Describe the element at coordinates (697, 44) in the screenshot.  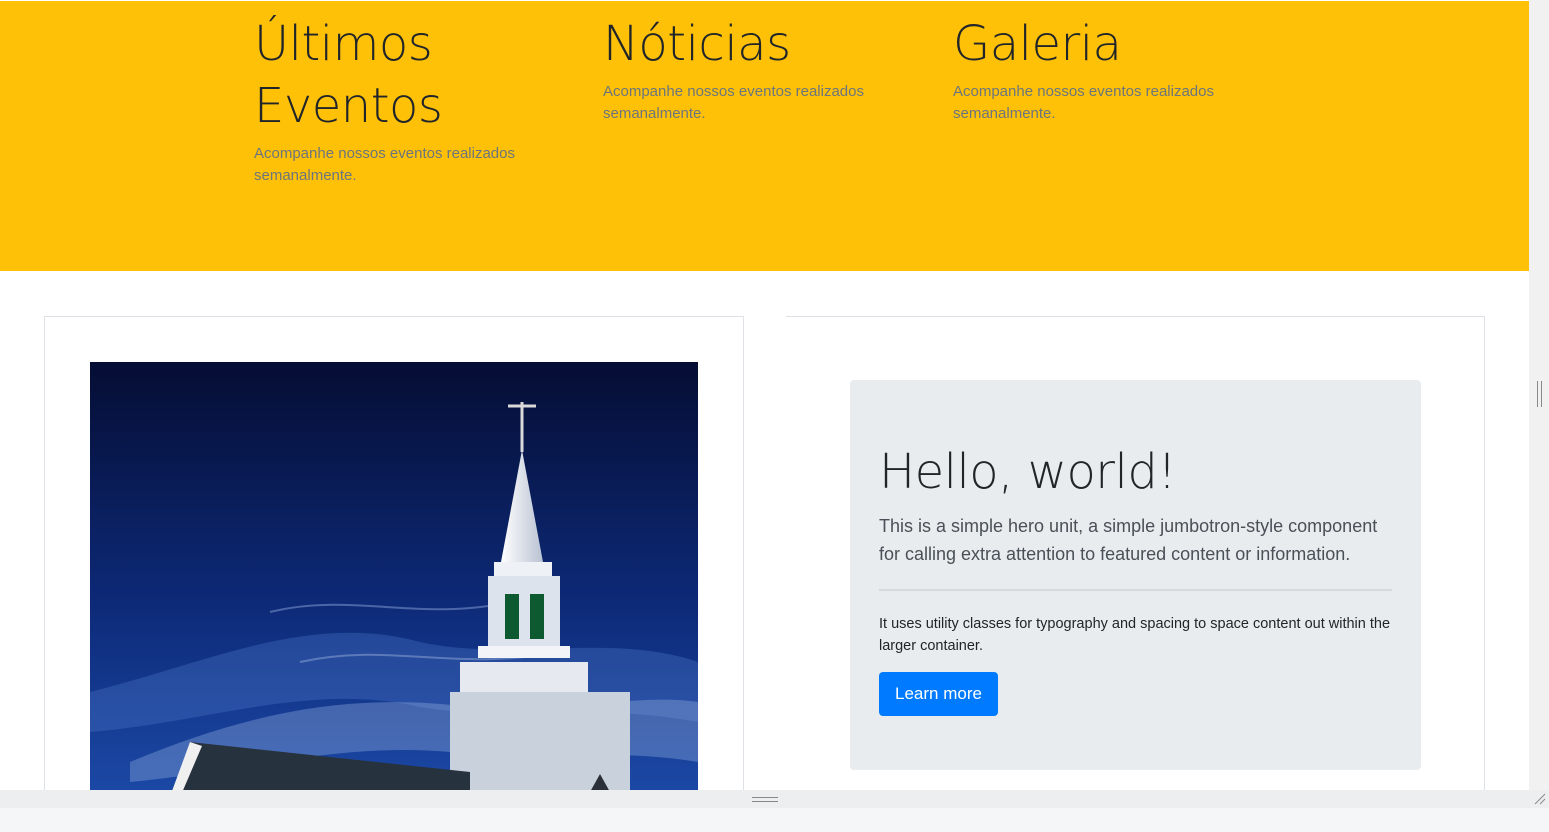
I see `hero-title-news: Nóticias` at that location.